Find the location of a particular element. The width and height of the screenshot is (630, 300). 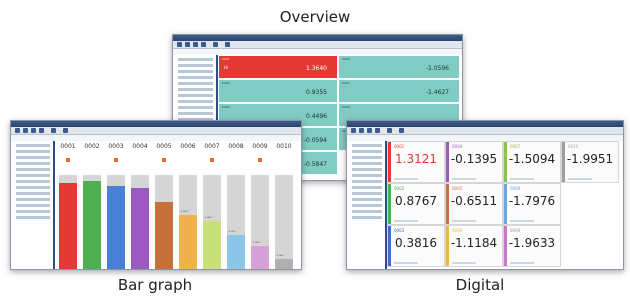

digital-channel-cell: 0007 -1.5094 is located at coordinates (532, 162).